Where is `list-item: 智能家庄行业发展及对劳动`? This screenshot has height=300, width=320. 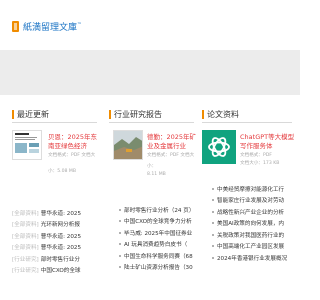
list-item: 智能家庄行业发展及对劳动 is located at coordinates (254, 201).